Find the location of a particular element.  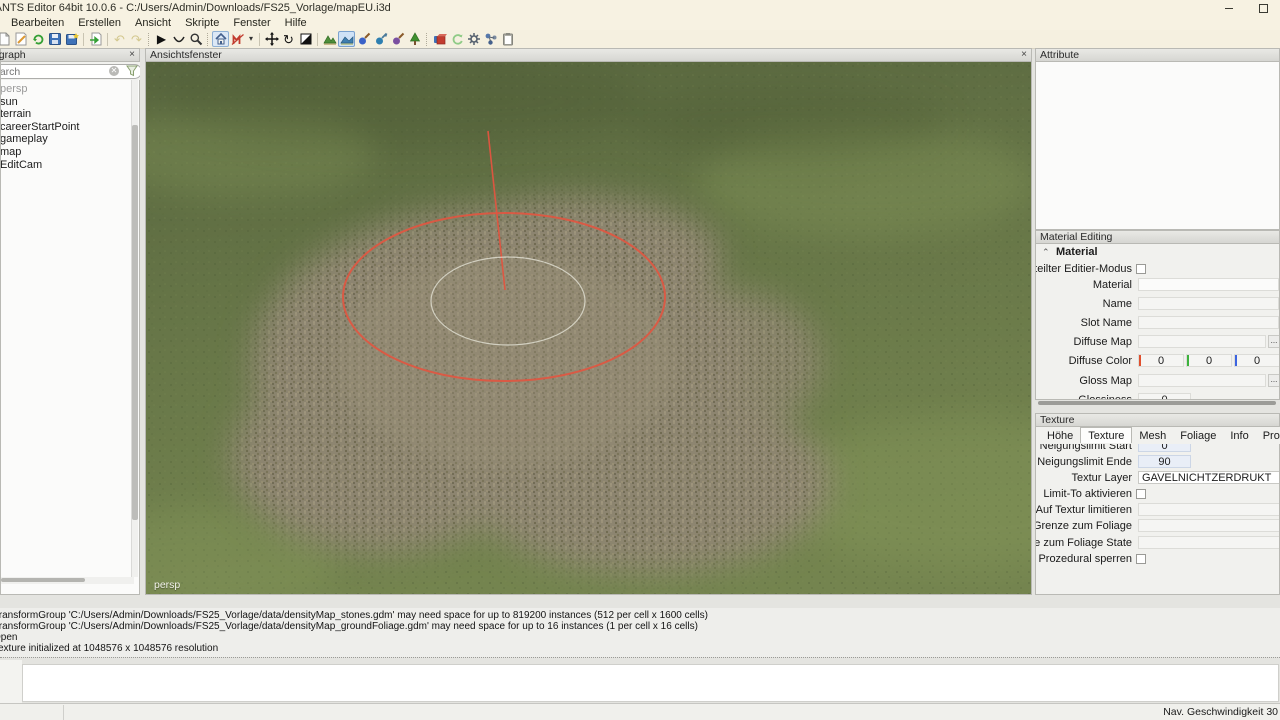

tree-item-terrain: terrain is located at coordinates (70, 114).